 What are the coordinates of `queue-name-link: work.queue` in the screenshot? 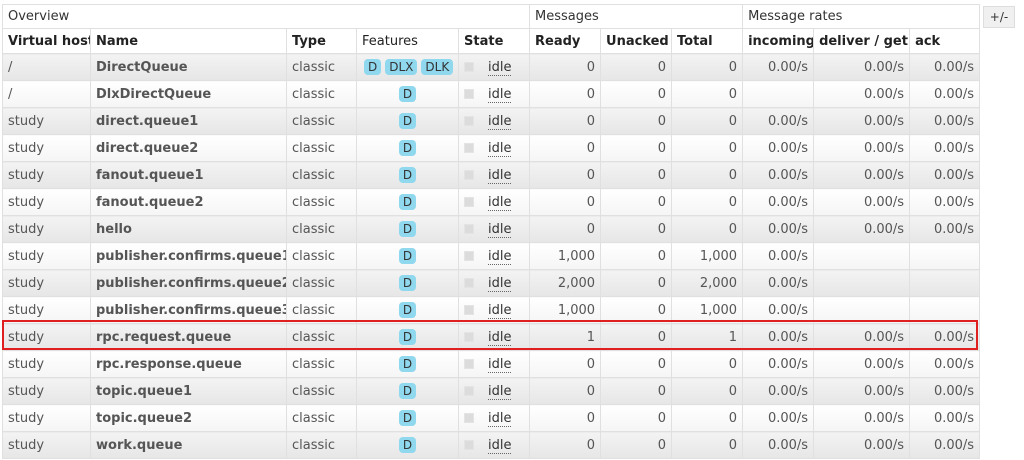 It's located at (188, 445).